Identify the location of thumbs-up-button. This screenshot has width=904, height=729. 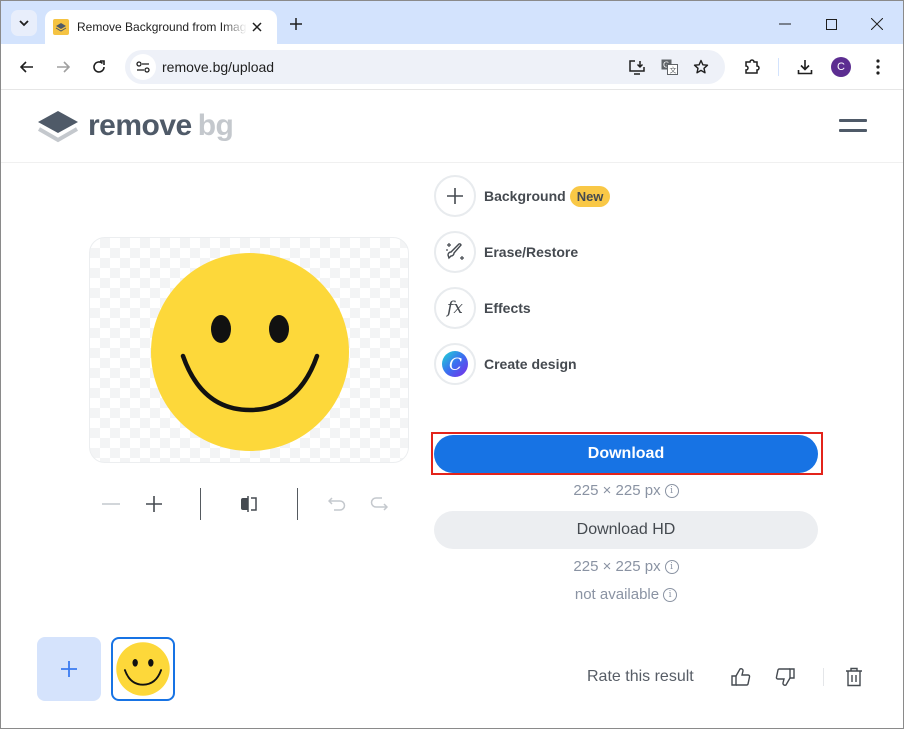
(741, 677).